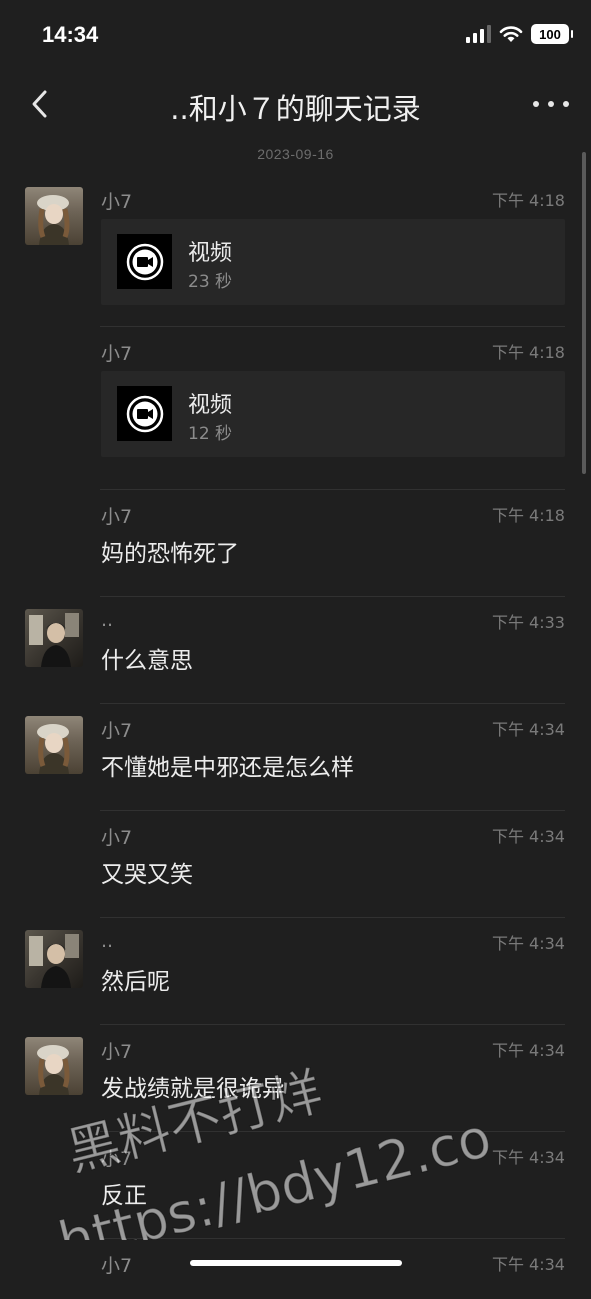 The image size is (591, 1299). I want to click on message-text: 反正, so click(124, 1196).